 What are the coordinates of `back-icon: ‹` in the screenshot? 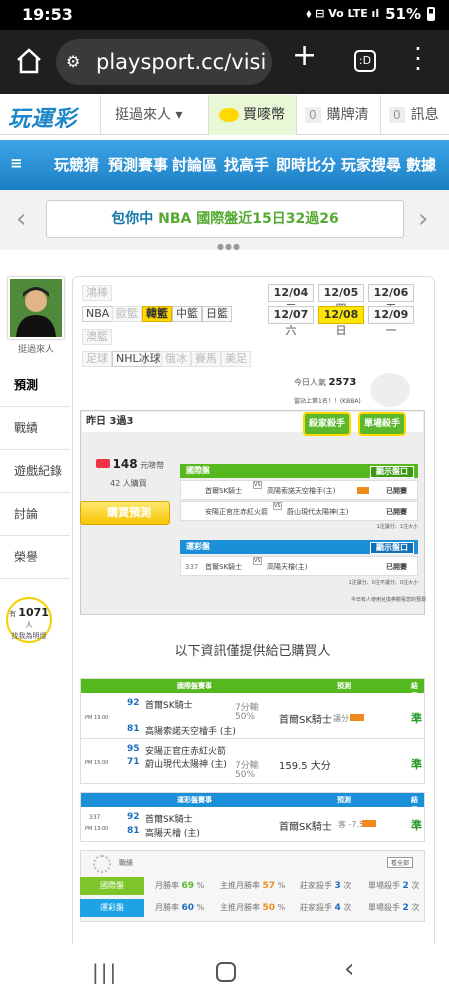 It's located at (349, 969).